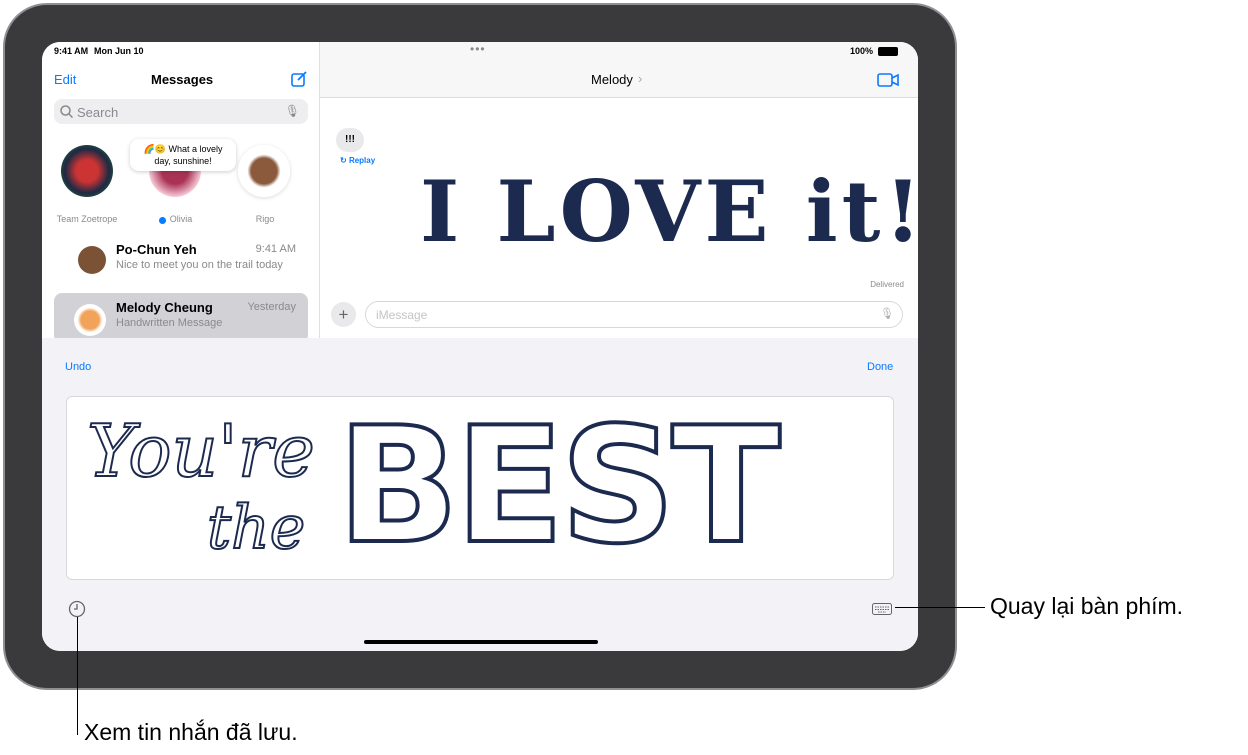 Image resolution: width=1248 pixels, height=755 pixels. What do you see at coordinates (882, 609) in the screenshot?
I see `keyboard-icon` at bounding box center [882, 609].